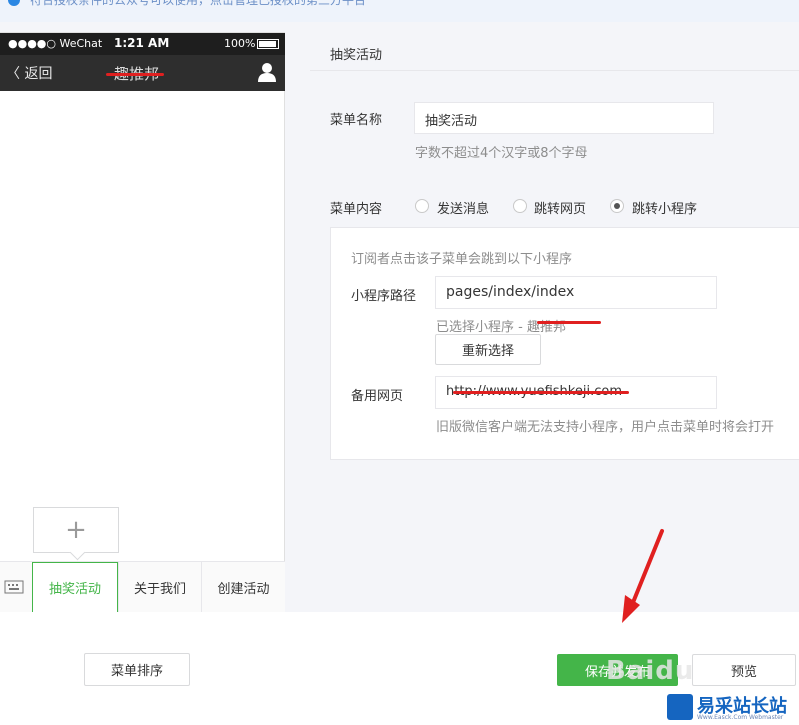 Image resolution: width=799 pixels, height=725 pixels. I want to click on radio-jump-webpage, so click(520, 206).